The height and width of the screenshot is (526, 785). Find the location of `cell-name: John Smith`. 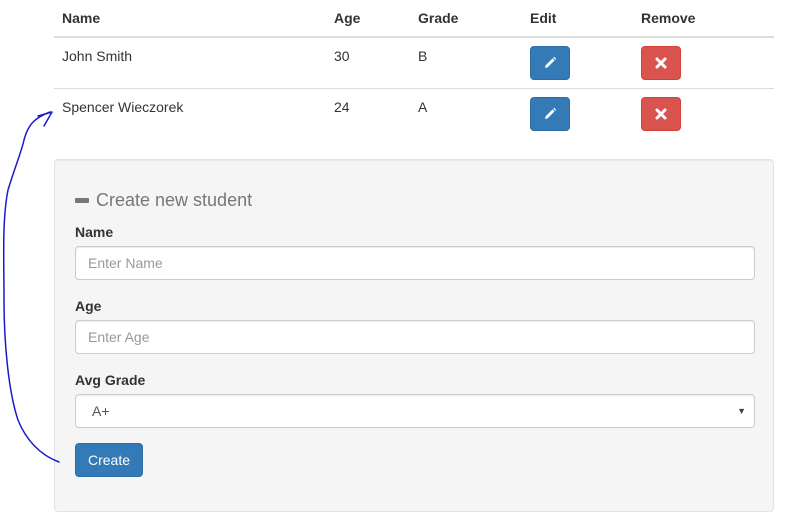

cell-name: John Smith is located at coordinates (97, 56).